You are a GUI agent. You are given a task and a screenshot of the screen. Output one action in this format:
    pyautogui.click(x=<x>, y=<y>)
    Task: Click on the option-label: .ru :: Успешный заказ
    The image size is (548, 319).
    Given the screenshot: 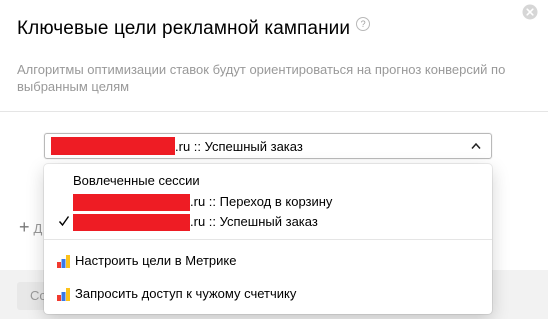 What is the action you would take?
    pyautogui.click(x=254, y=221)
    